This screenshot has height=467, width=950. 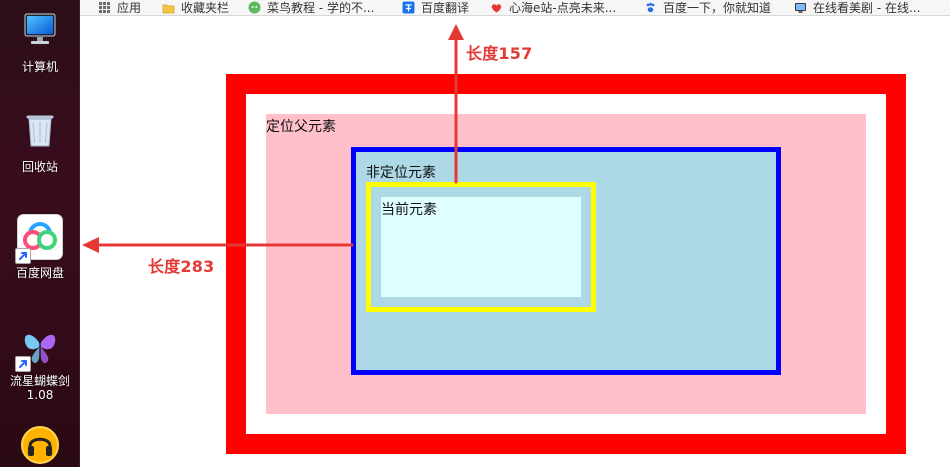 I want to click on baidu-paw-icon, so click(x=650, y=7).